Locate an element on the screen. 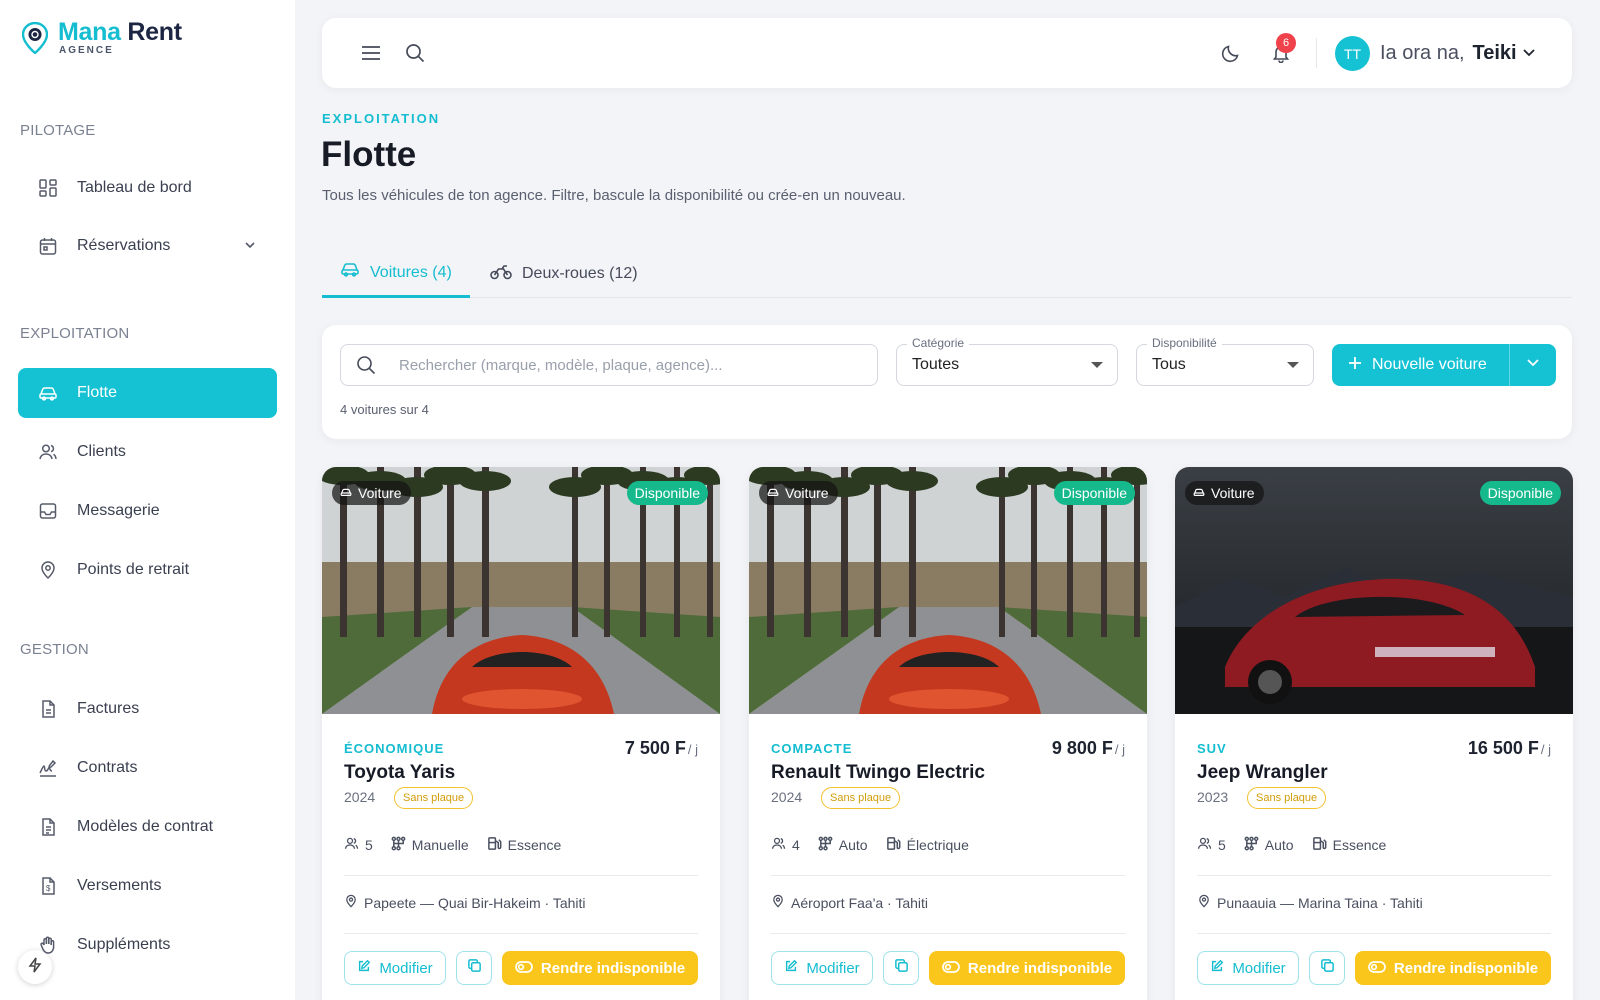 Image resolution: width=1600 pixels, height=1000 pixels. vehicle-specs: 5 Manuelle Essence is located at coordinates (452, 845).